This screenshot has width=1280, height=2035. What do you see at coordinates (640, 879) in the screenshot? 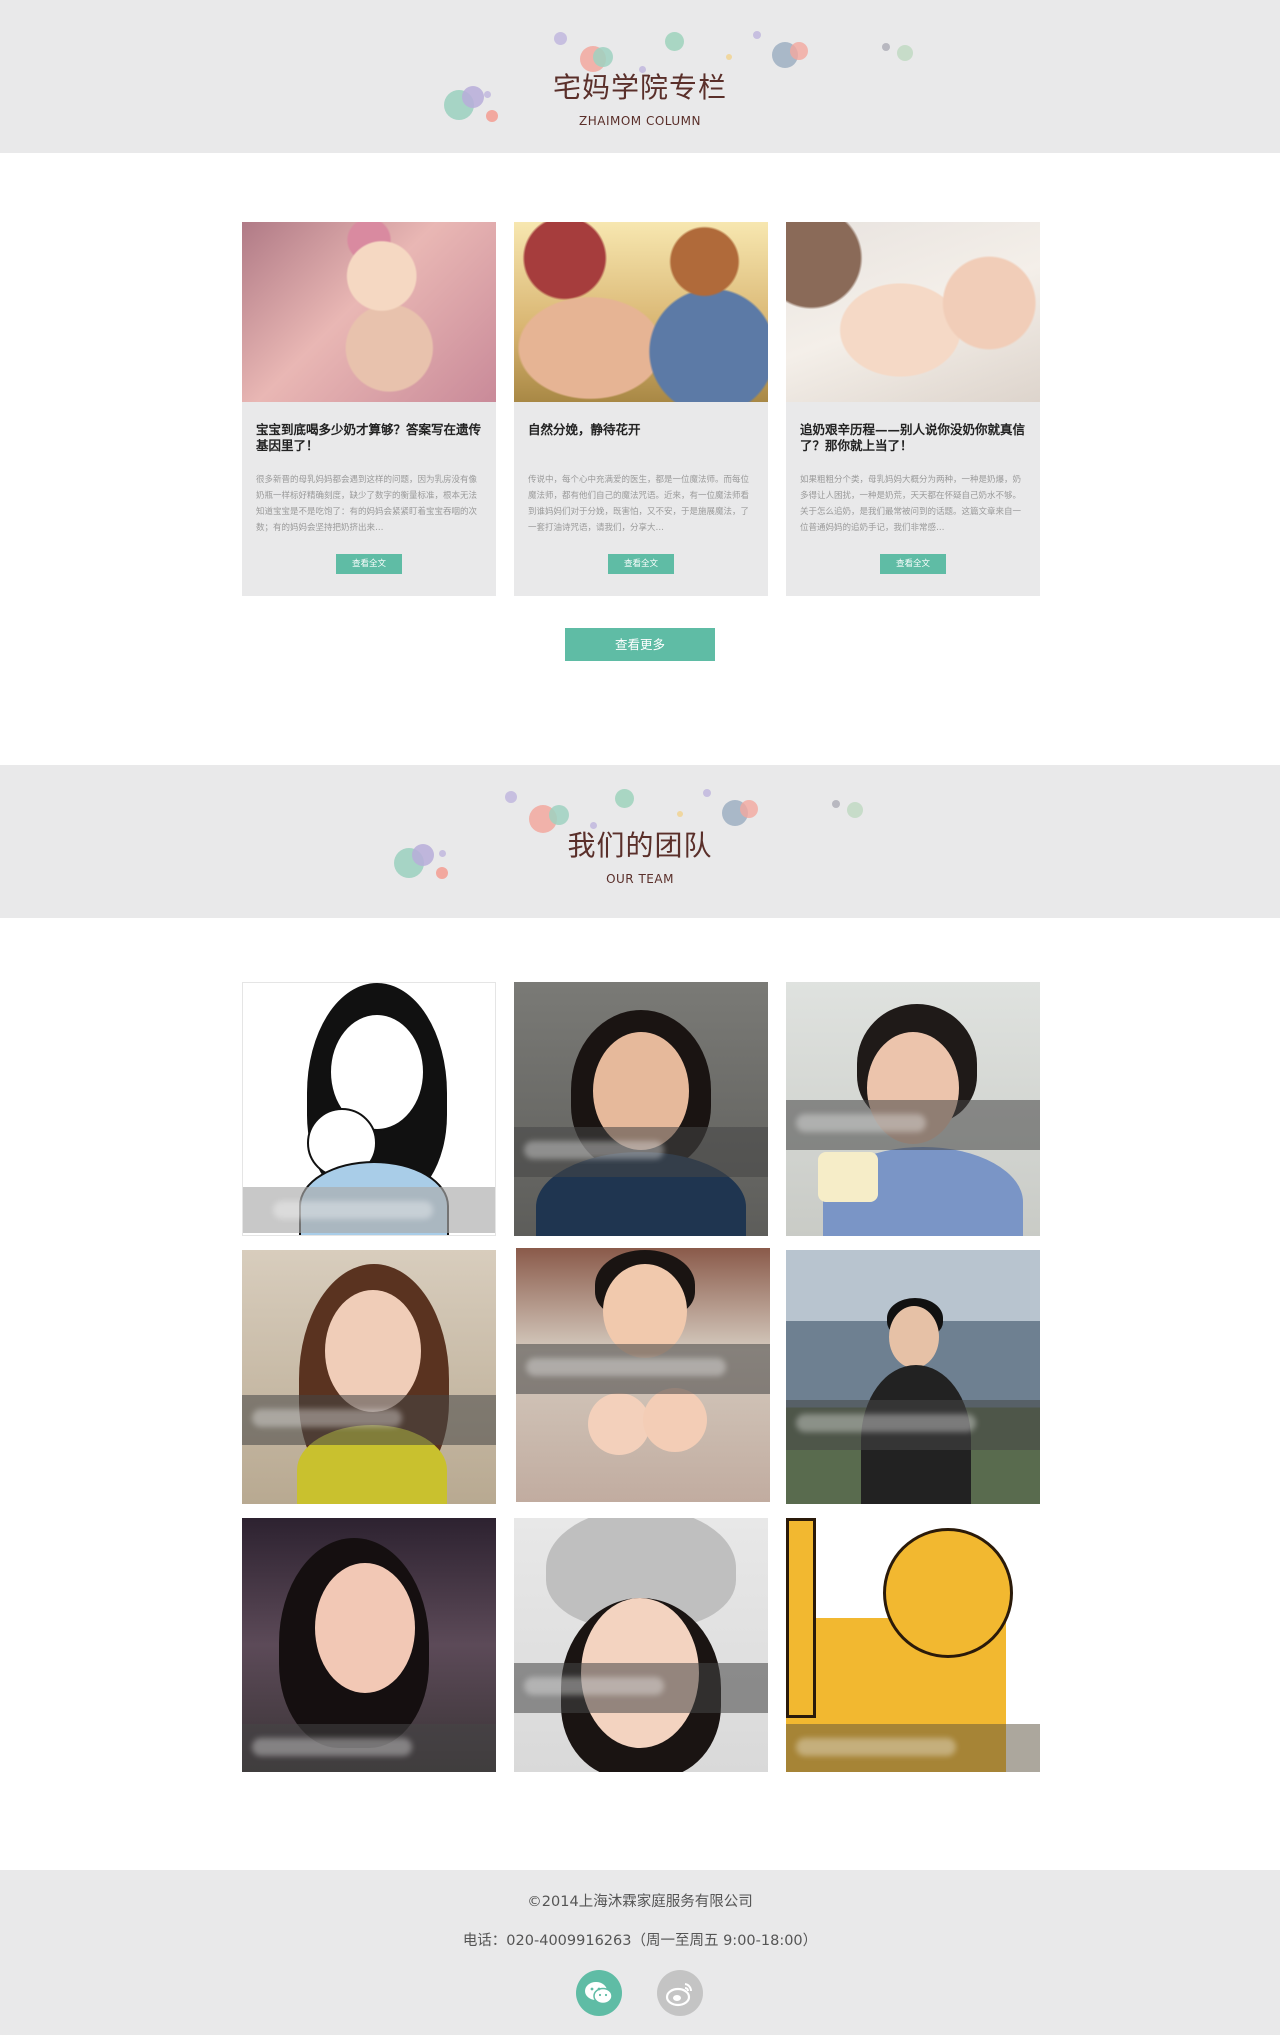
I see `team-subtitle: OUR TEAM` at bounding box center [640, 879].